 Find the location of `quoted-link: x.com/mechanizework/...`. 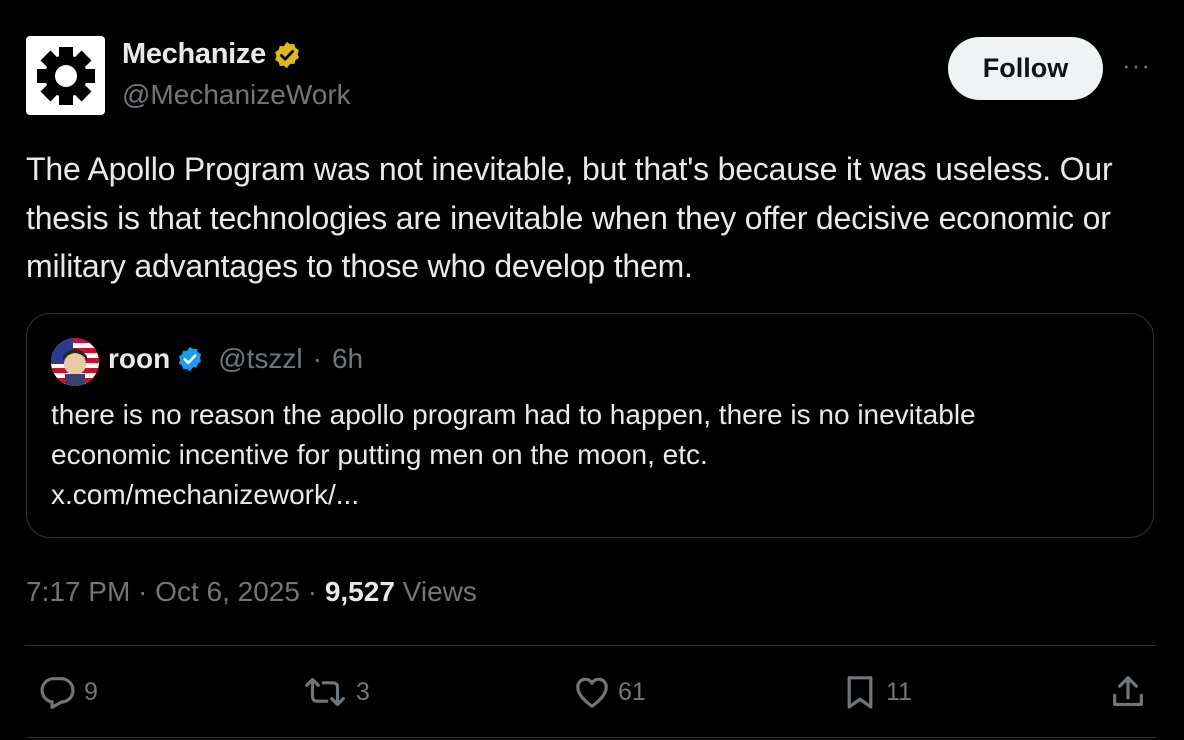

quoted-link: x.com/mechanizework/... is located at coordinates (596, 495).